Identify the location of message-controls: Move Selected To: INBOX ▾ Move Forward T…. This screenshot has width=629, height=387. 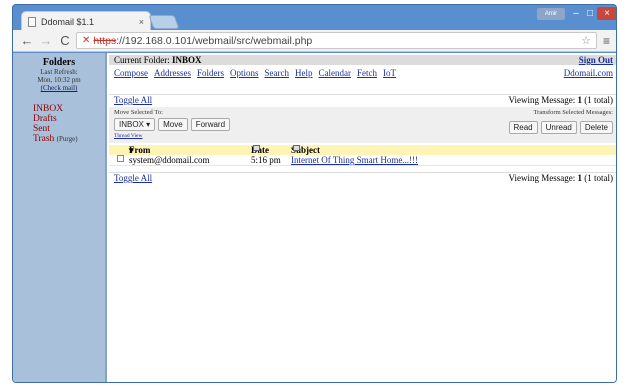
(362, 125).